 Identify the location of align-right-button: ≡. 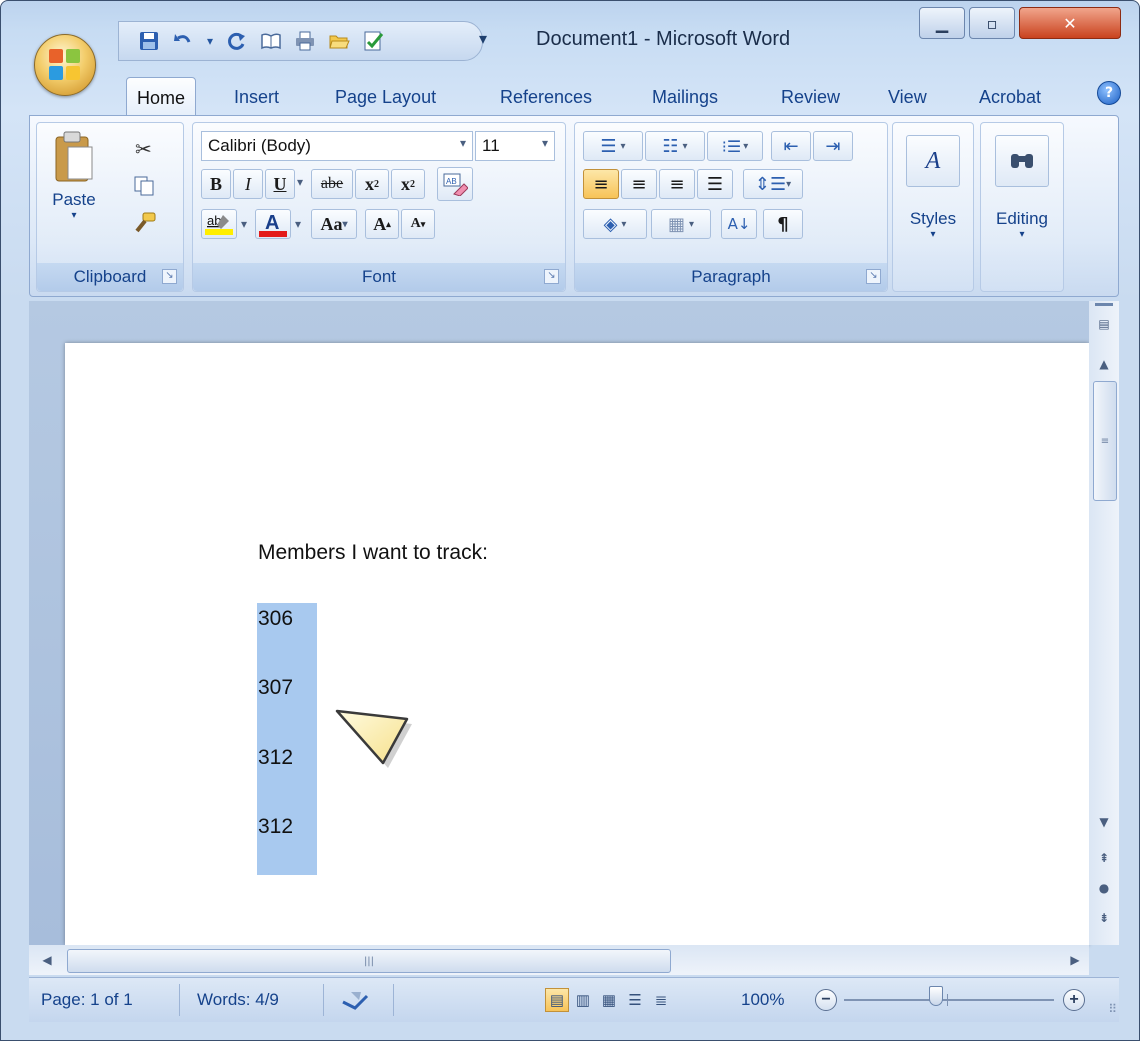
(677, 184).